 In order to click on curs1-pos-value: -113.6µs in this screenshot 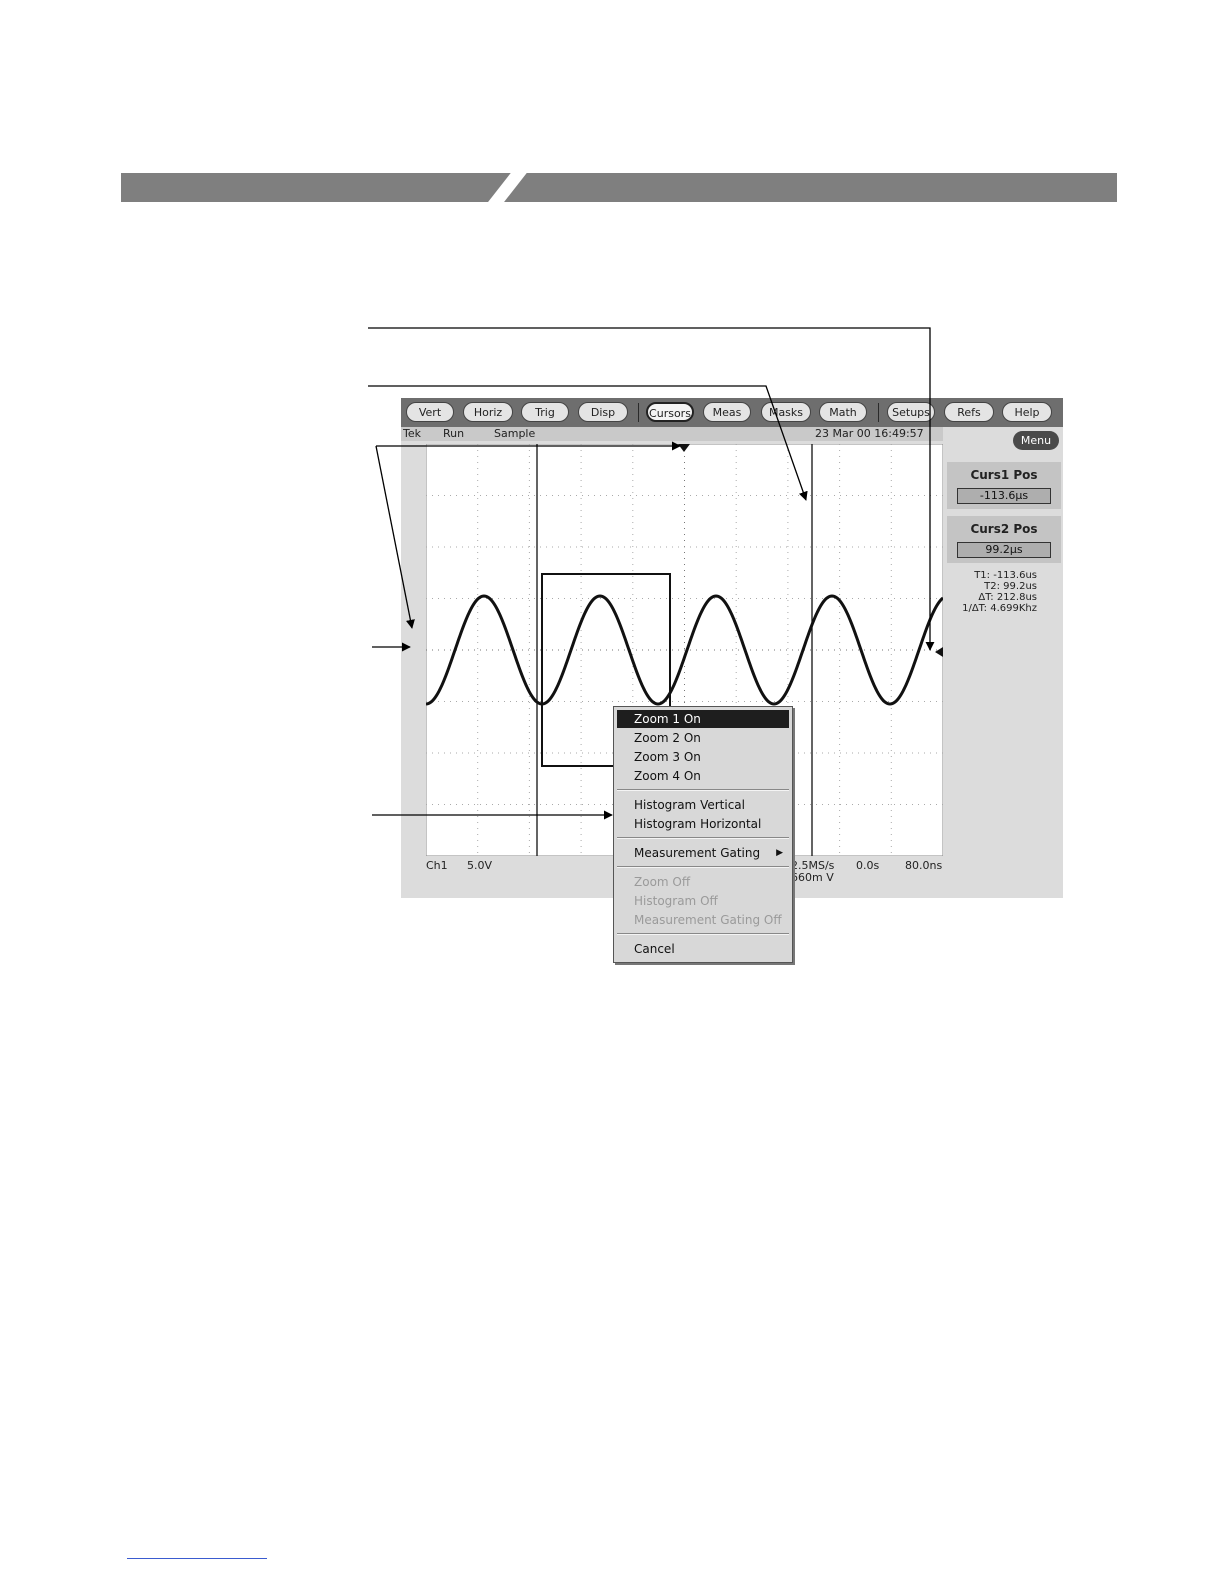, I will do `click(1004, 496)`.